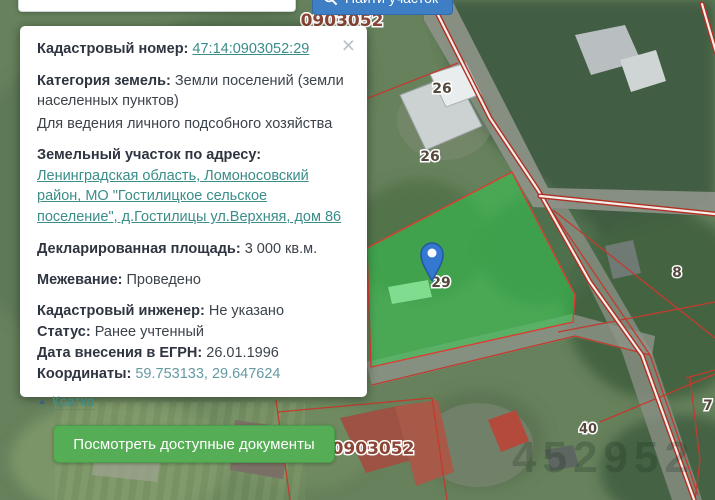 The width and height of the screenshot is (715, 500). I want to click on field-value: Проведено, so click(163, 280).